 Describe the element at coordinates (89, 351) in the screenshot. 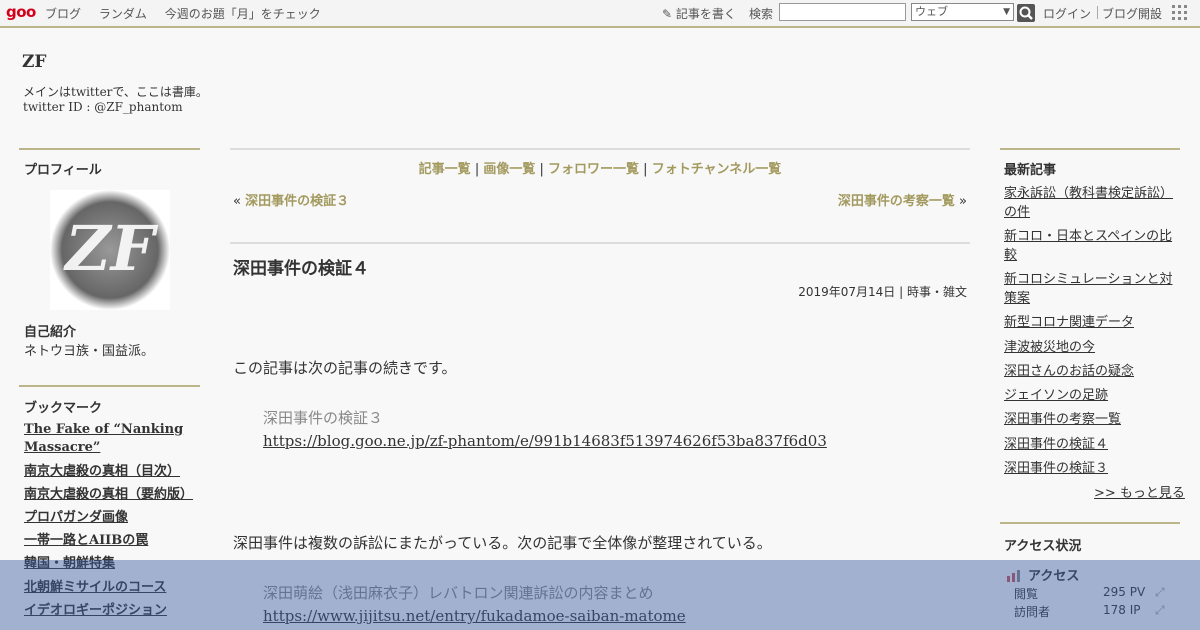

I see `intro-text: ネトウヨ族・国益派。` at that location.